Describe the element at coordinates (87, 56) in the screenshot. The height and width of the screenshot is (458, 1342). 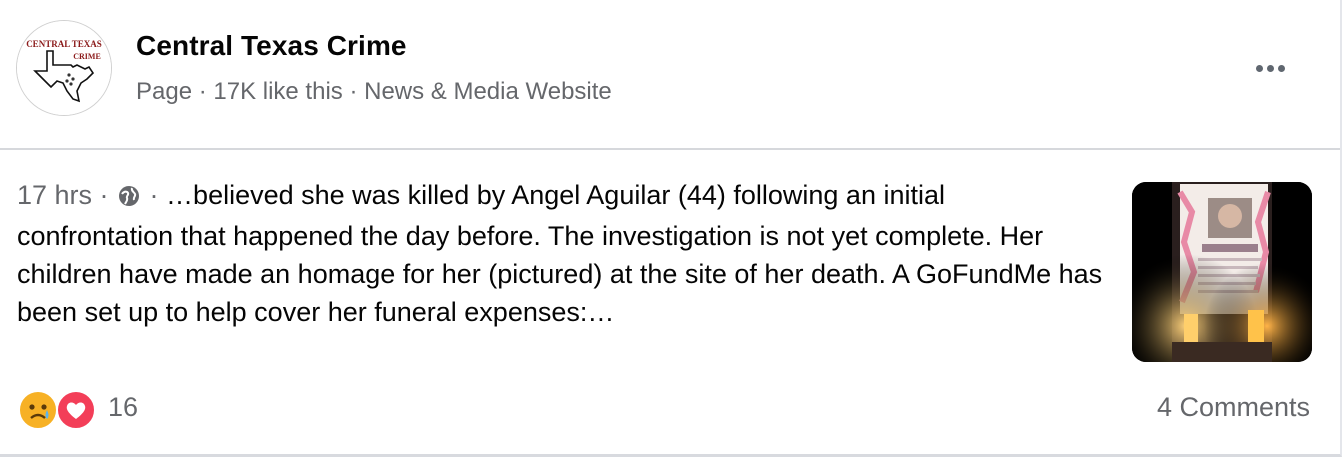
I see `logo-line-2: CRIME` at that location.